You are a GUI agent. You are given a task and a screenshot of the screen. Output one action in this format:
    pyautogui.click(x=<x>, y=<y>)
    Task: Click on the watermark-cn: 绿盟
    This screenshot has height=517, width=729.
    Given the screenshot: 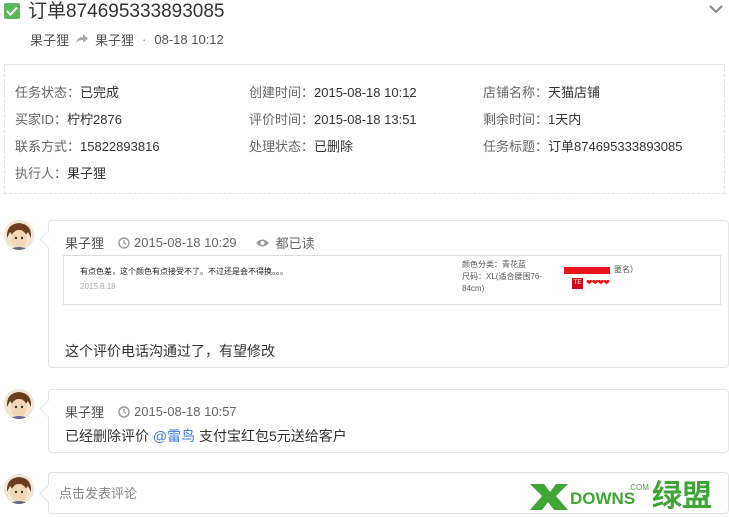 What is the action you would take?
    pyautogui.click(x=682, y=496)
    